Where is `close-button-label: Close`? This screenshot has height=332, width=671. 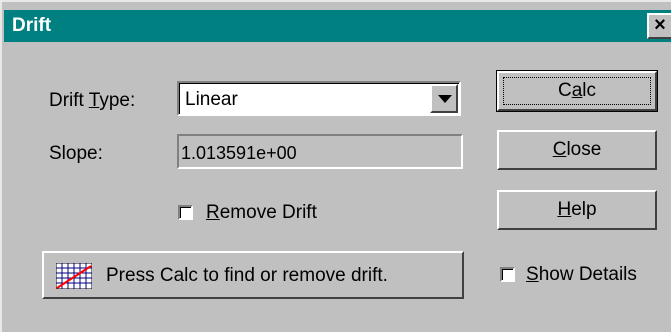 close-button-label: Close is located at coordinates (577, 149).